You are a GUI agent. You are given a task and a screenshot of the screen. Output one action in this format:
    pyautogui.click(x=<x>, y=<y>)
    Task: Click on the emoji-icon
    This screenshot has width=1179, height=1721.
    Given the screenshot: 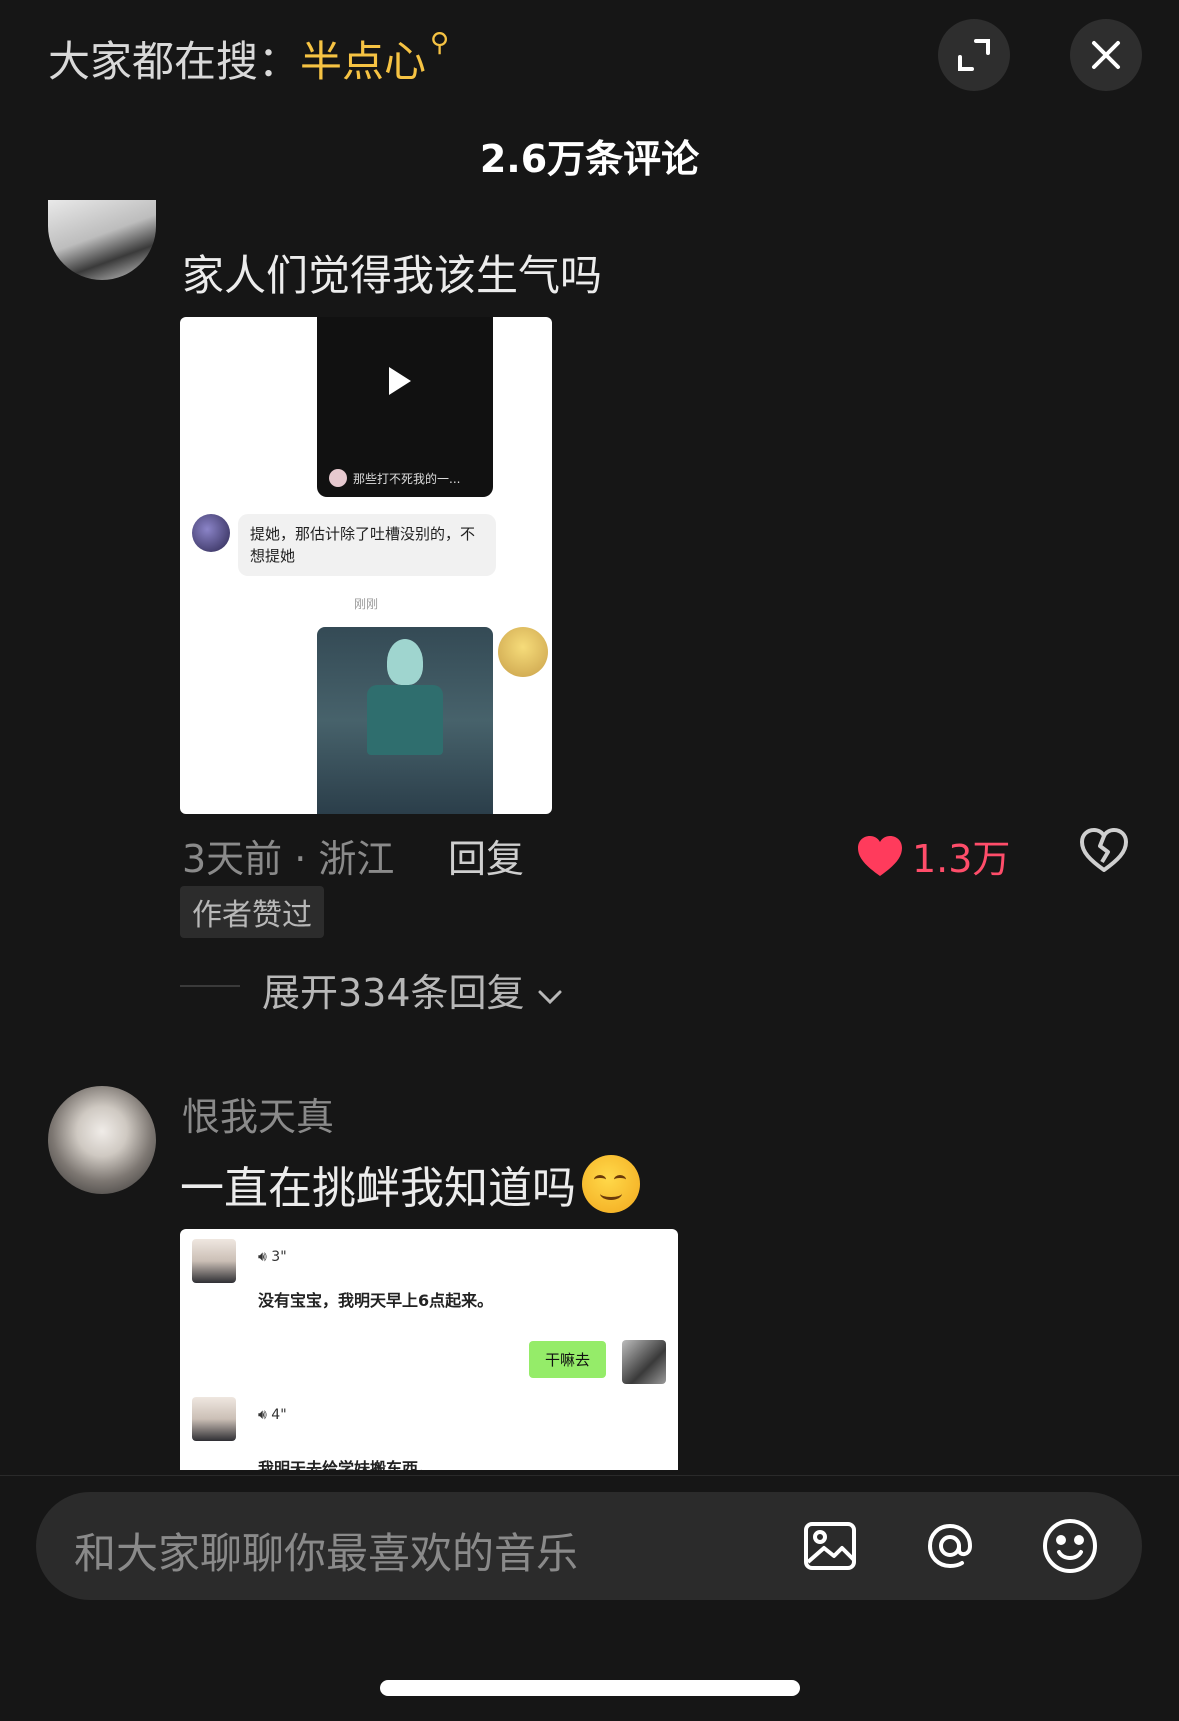 What is the action you would take?
    pyautogui.click(x=1070, y=1546)
    